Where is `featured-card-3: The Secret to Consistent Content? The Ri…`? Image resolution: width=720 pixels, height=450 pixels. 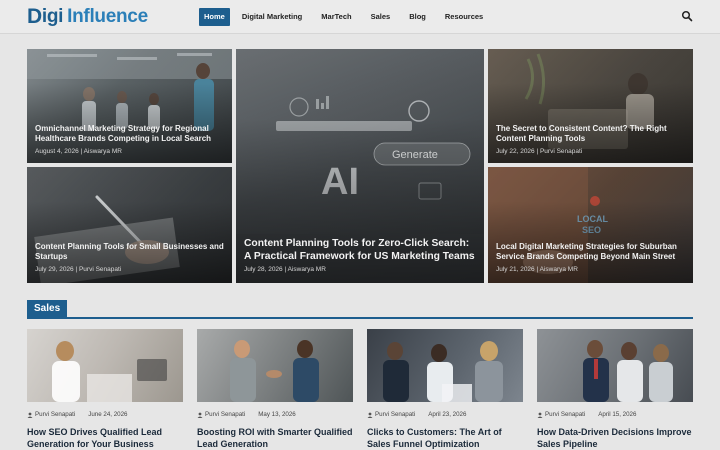
featured-card-3: The Secret to Consistent Content? The Ri… is located at coordinates (590, 106).